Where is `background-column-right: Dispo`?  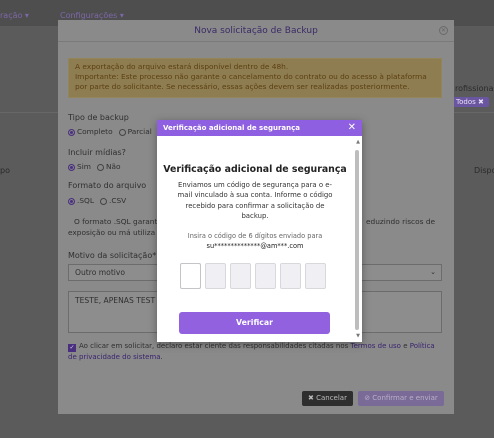
background-column-right: Dispo is located at coordinates (484, 170).